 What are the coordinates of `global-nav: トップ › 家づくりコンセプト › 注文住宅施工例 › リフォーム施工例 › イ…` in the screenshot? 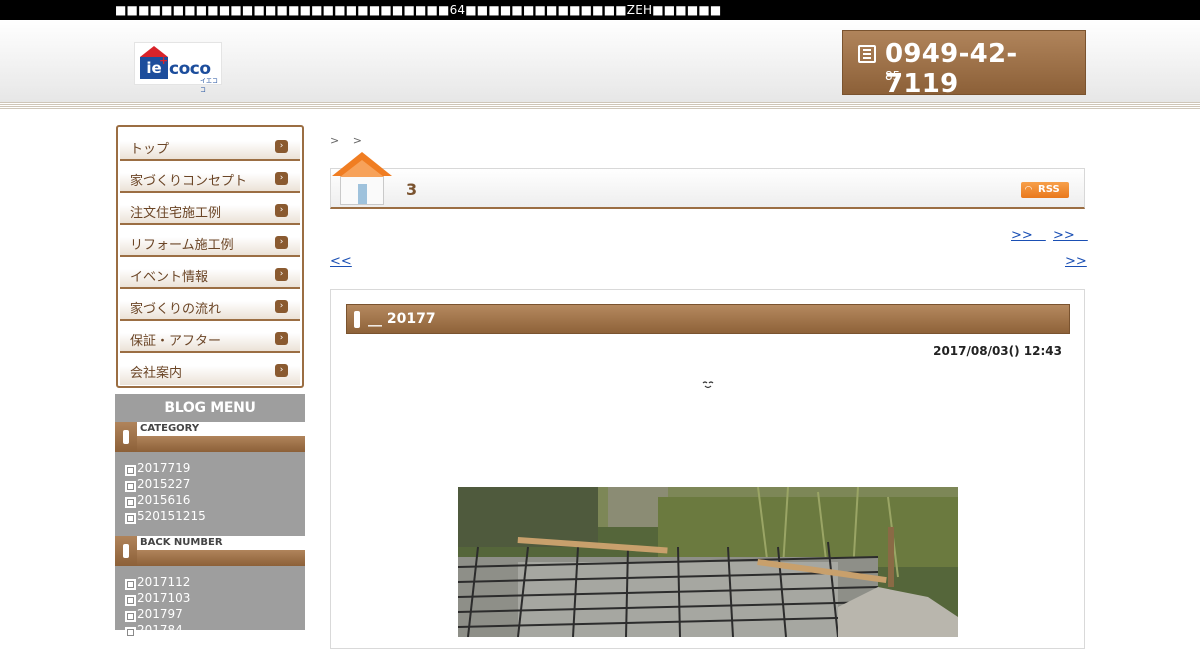 It's located at (210, 256).